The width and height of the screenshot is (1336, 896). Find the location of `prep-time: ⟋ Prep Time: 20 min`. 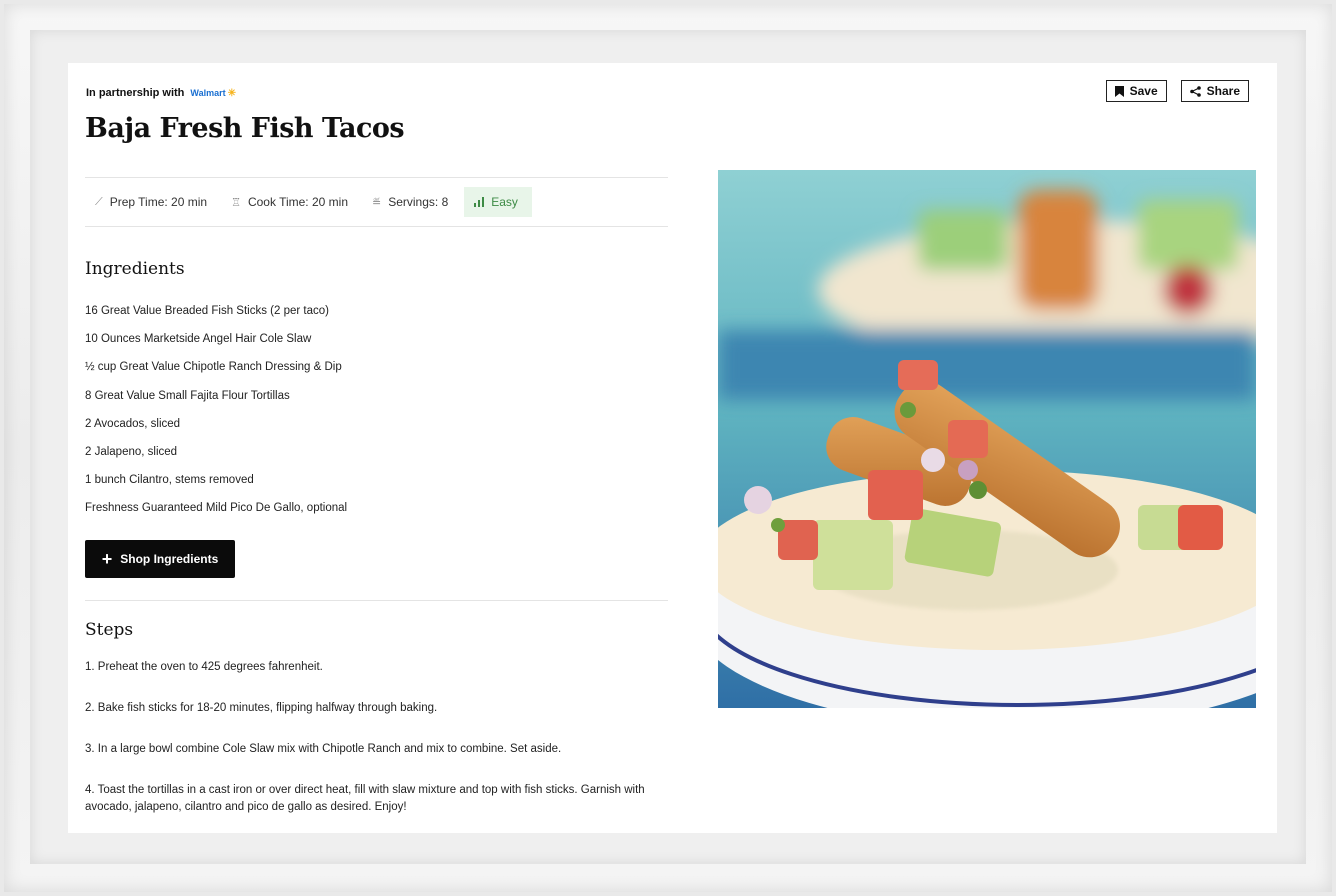

prep-time: ⟋ Prep Time: 20 min is located at coordinates (153, 202).